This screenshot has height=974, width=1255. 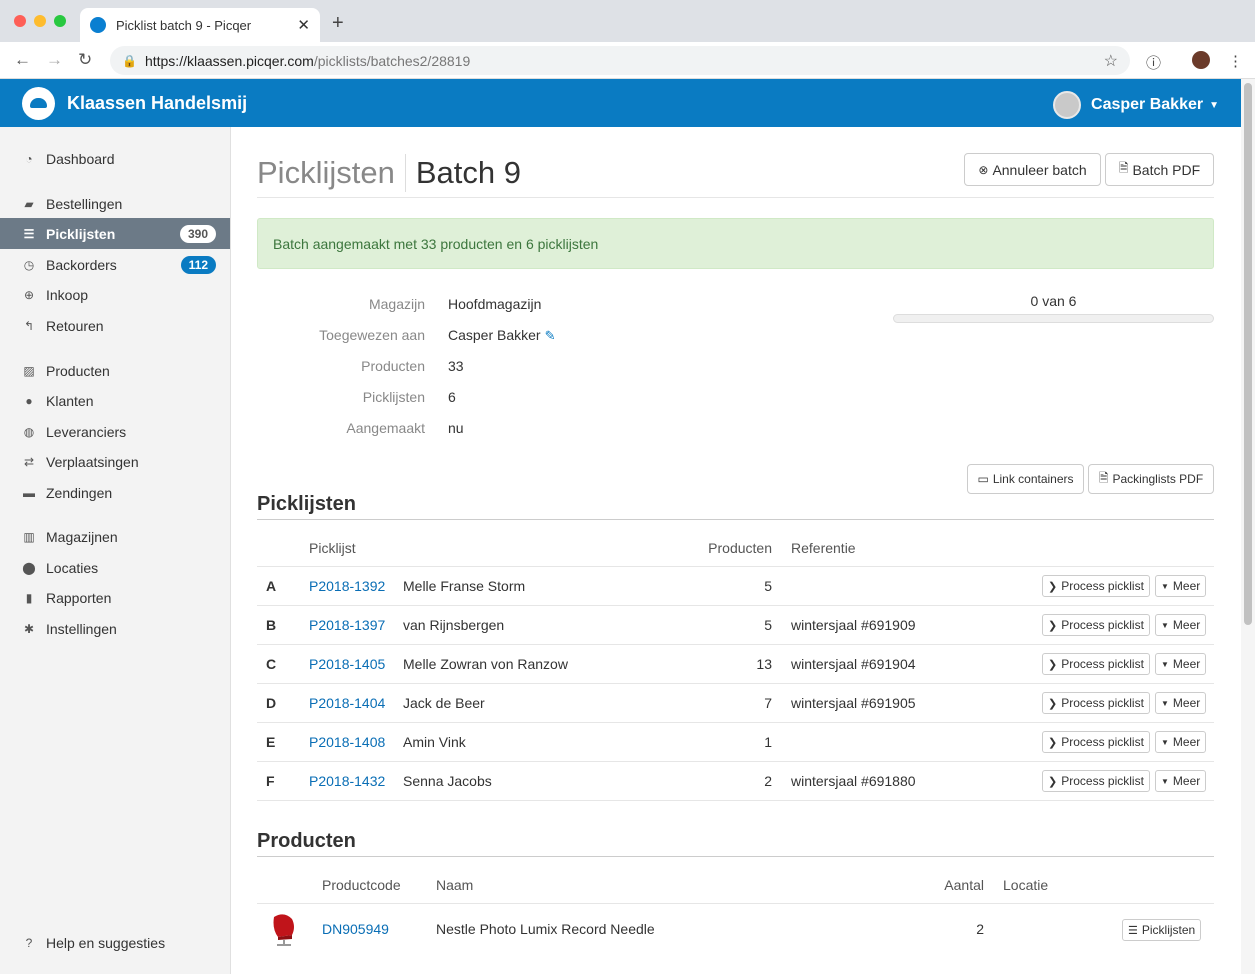 What do you see at coordinates (550, 335) in the screenshot?
I see `edit-icon: ✎` at bounding box center [550, 335].